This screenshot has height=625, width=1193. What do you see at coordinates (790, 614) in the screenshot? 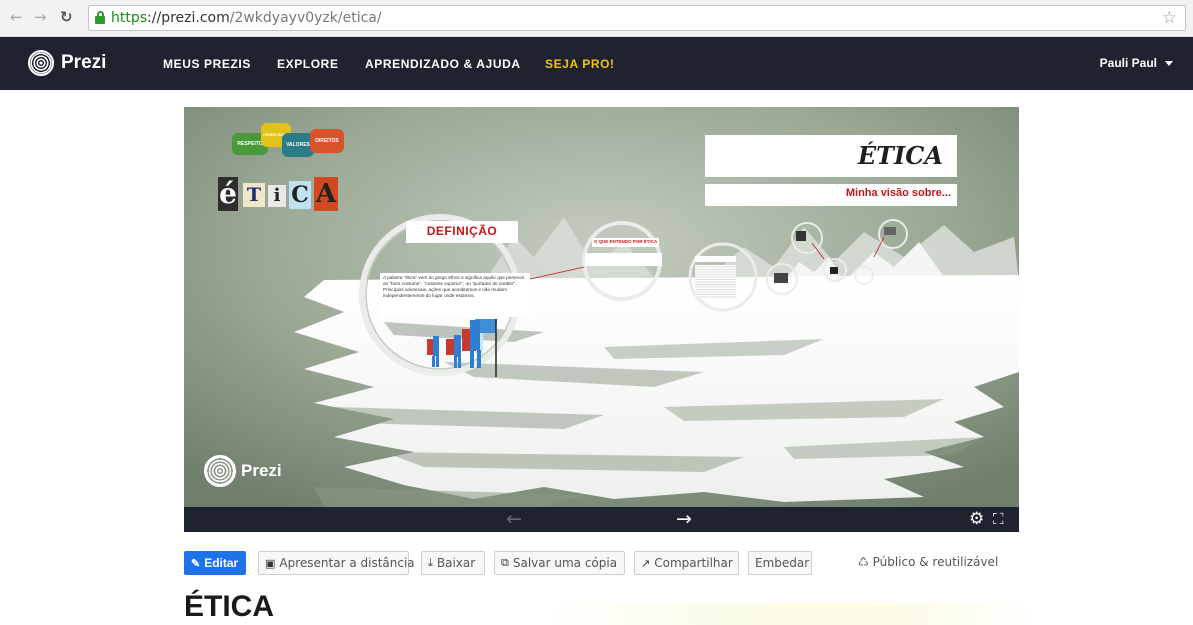
I see `decorative-glow` at bounding box center [790, 614].